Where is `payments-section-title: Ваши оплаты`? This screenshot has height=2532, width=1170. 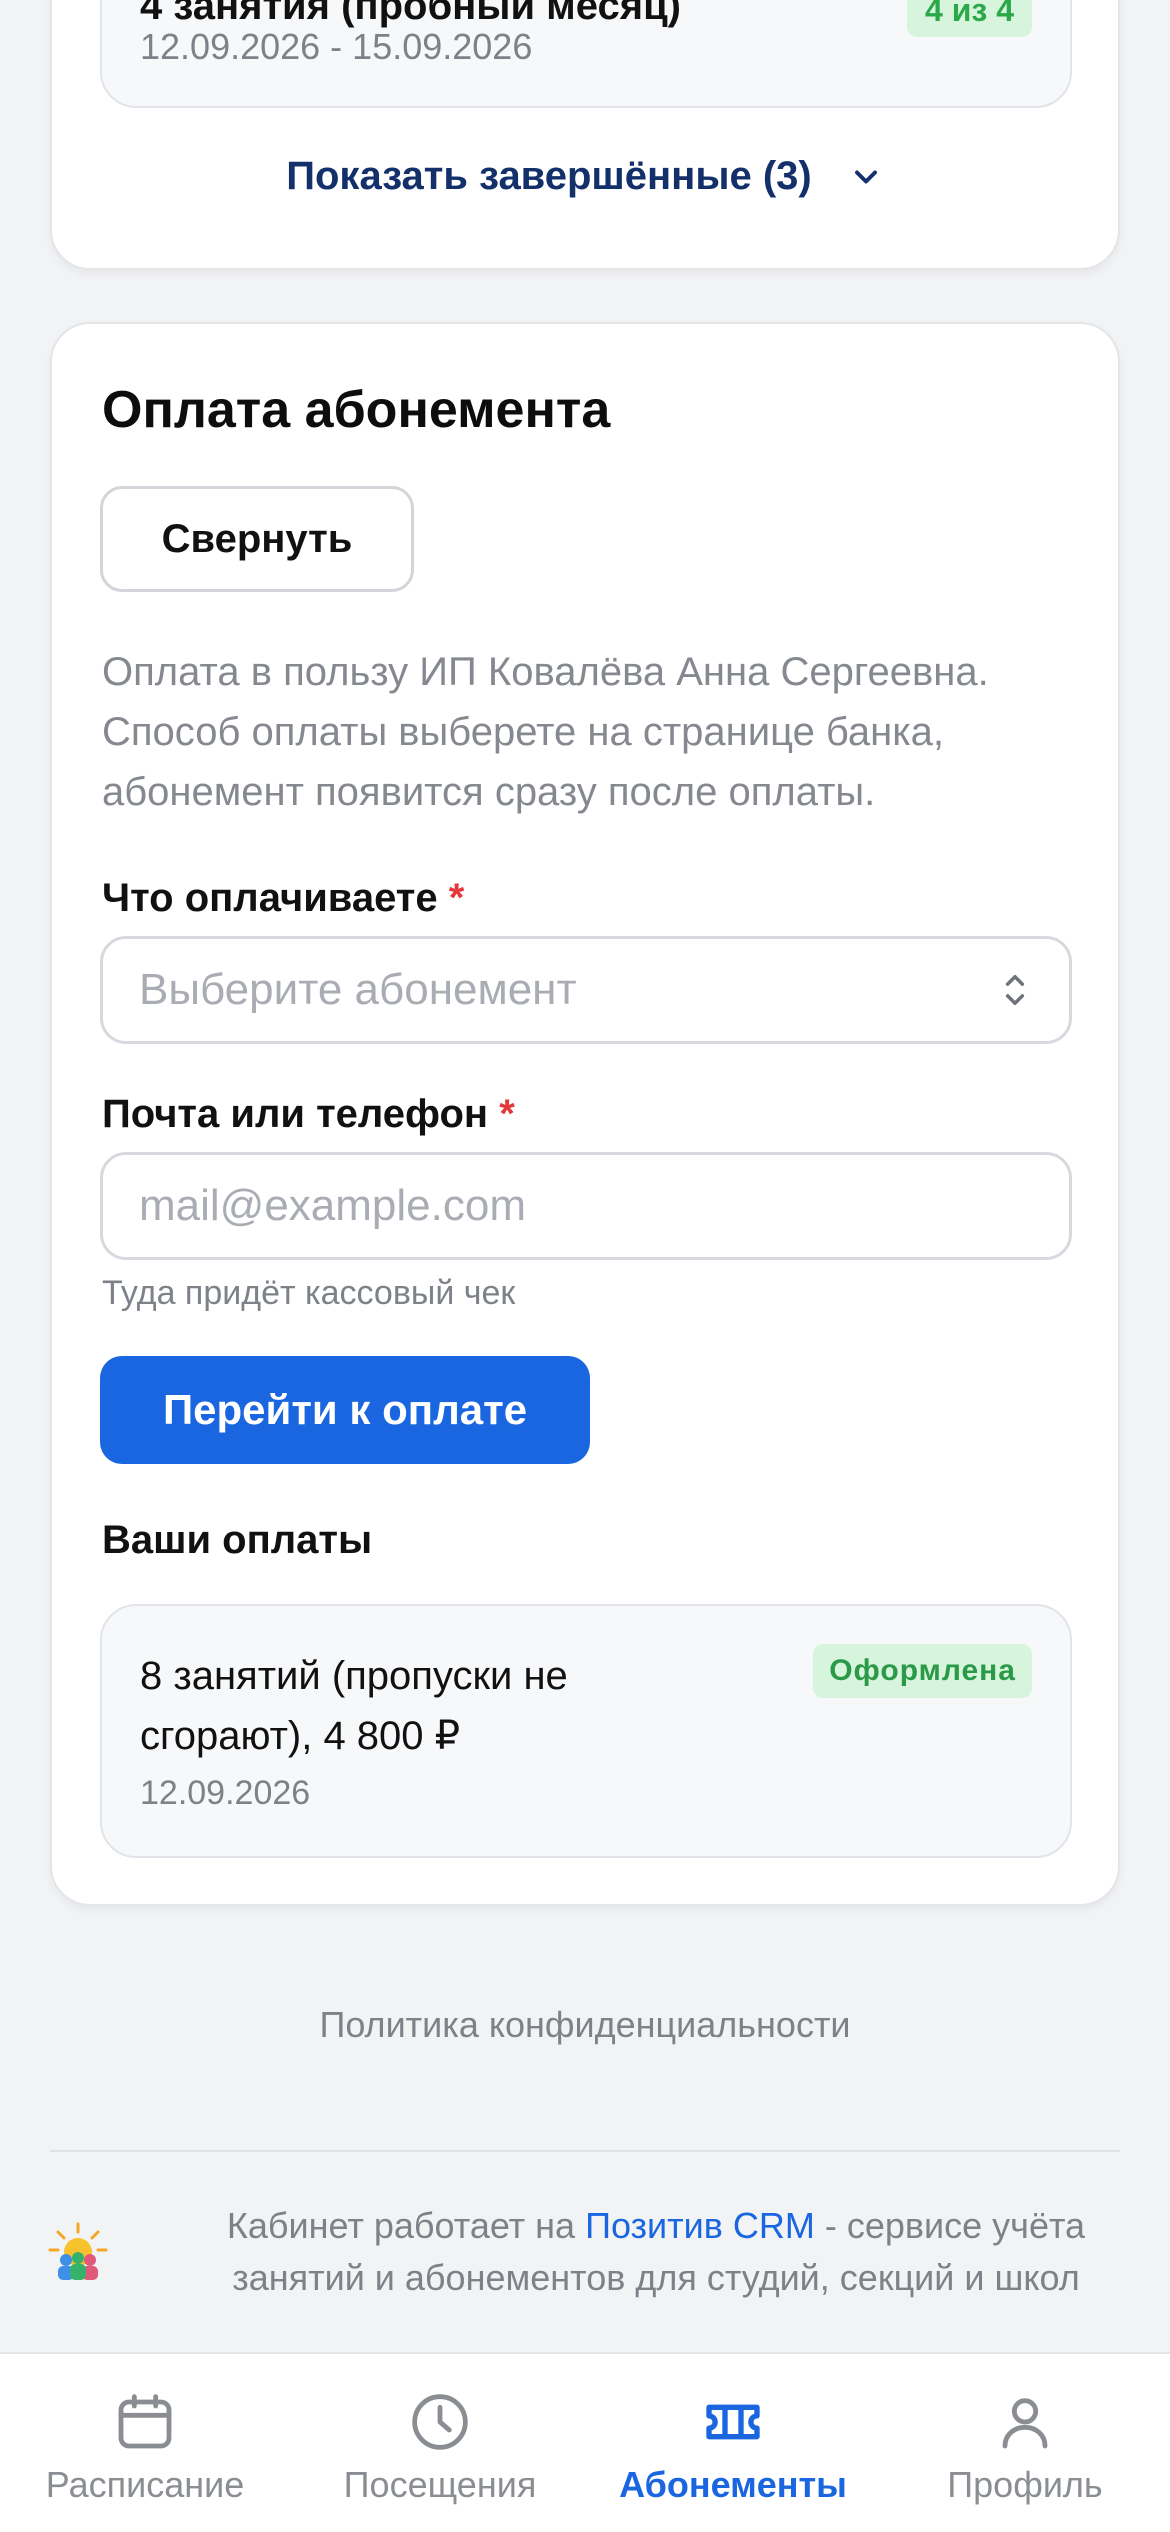 payments-section-title: Ваши оплаты is located at coordinates (237, 1540).